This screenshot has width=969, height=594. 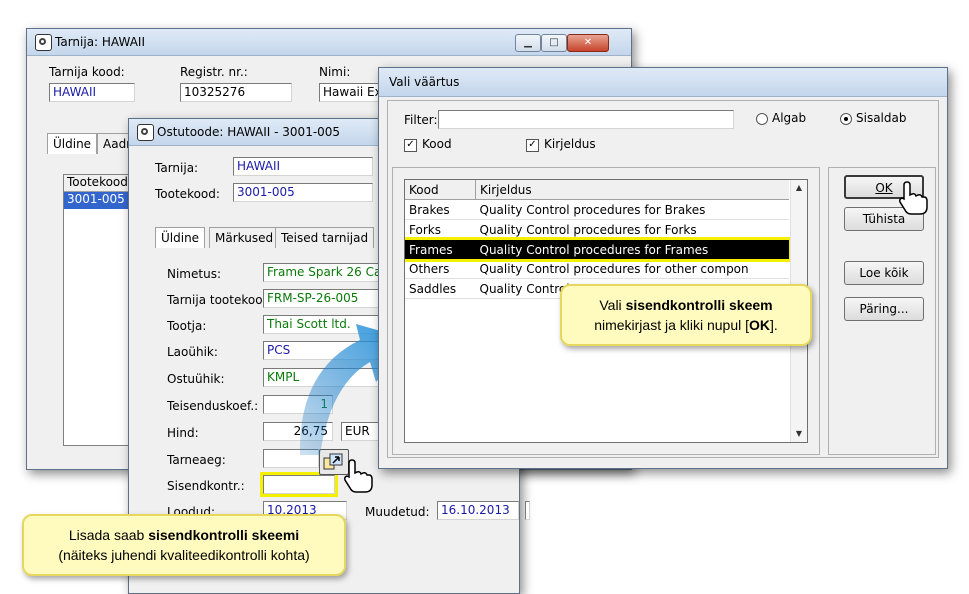 I want to click on name-label: Nimi:, so click(x=335, y=72).